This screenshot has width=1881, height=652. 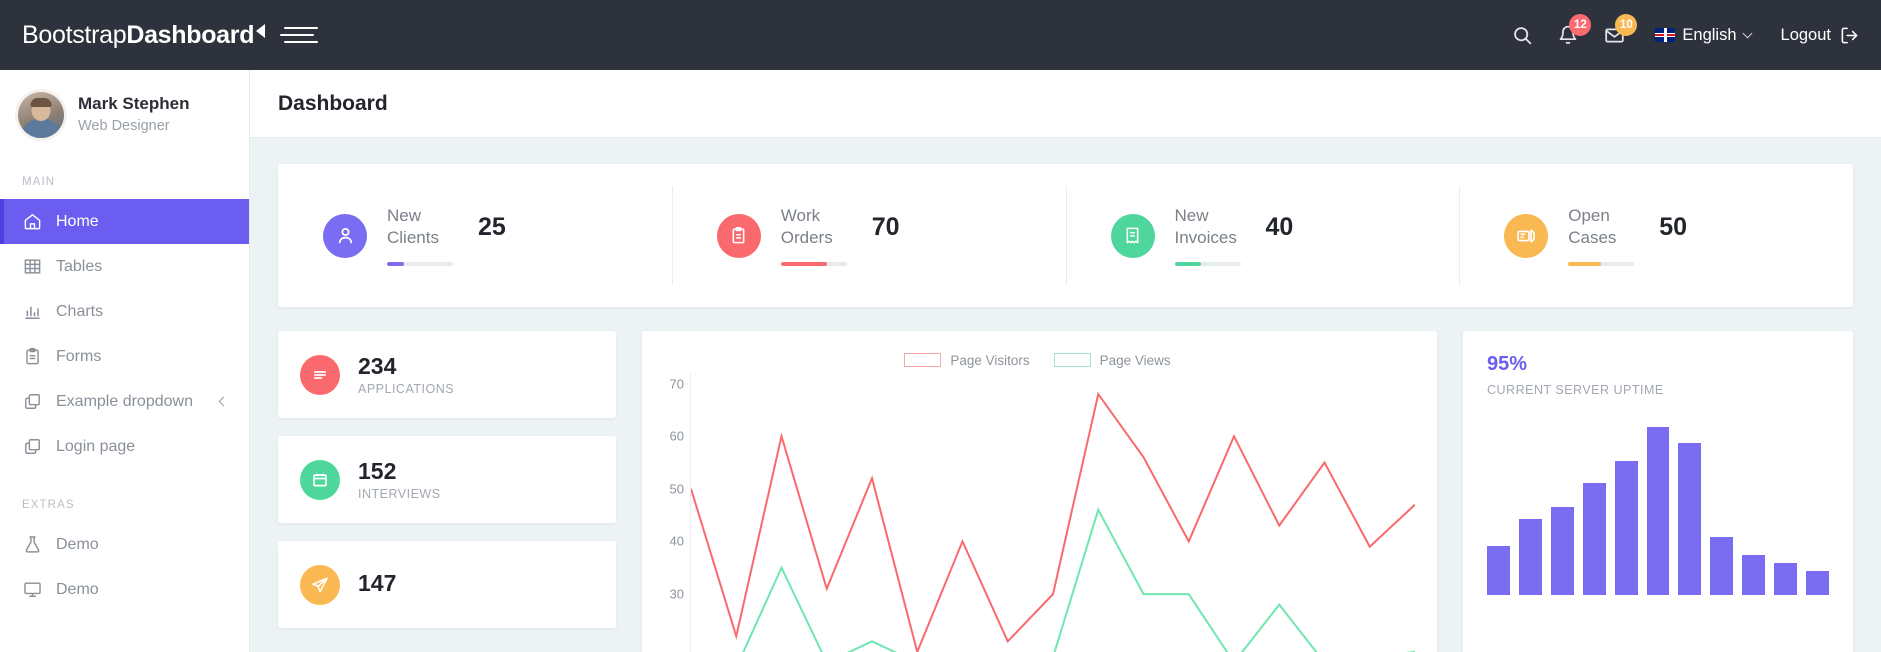 What do you see at coordinates (48, 505) in the screenshot?
I see `sidebar-heading-extras: EXTRAS` at bounding box center [48, 505].